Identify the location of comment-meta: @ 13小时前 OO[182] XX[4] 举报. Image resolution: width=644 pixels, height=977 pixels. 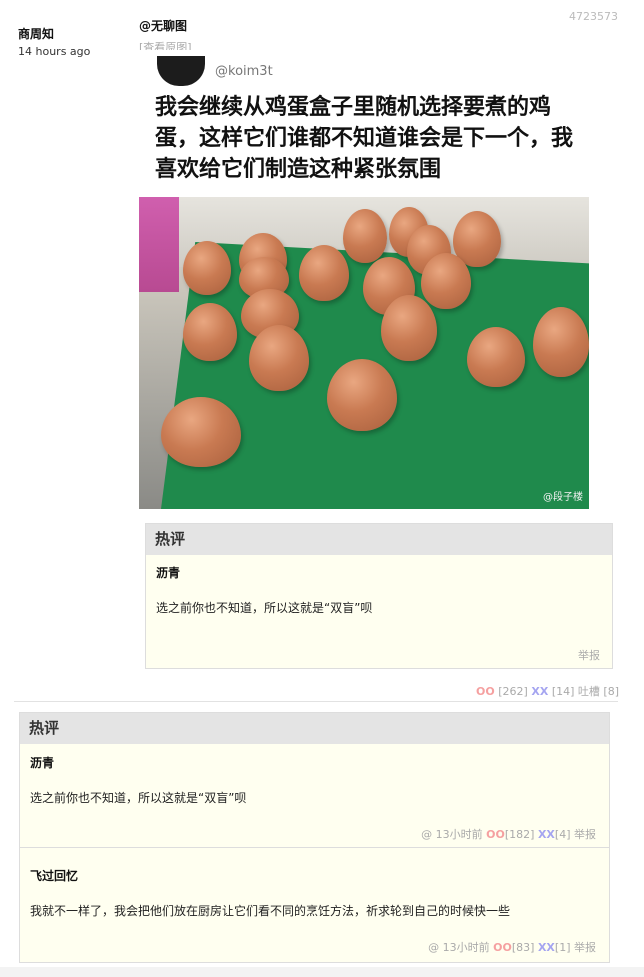
(508, 834).